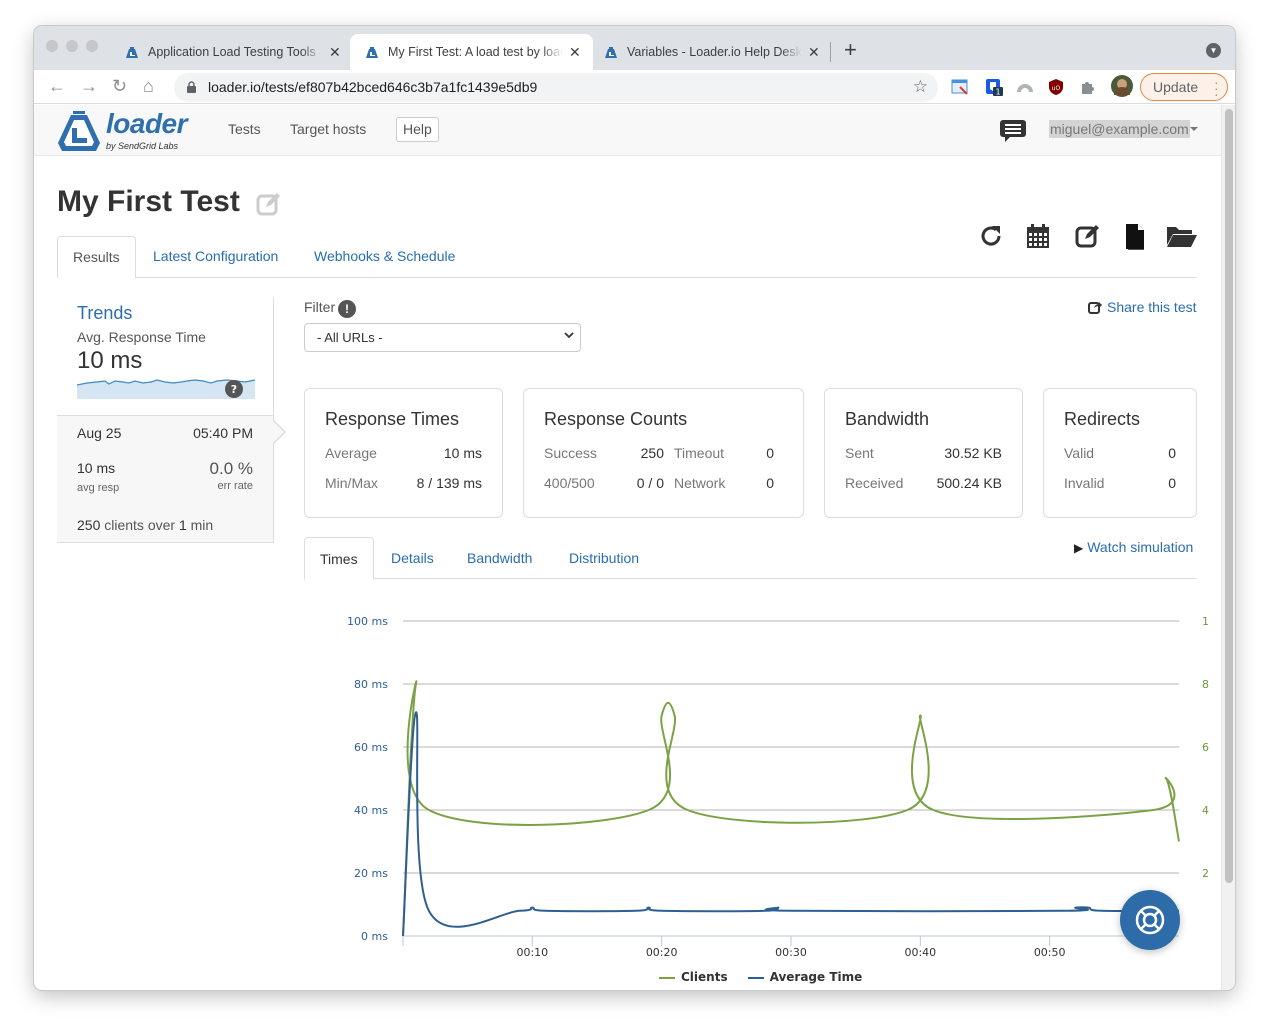 This screenshot has height=1032, width=1269. I want to click on loader-logo-icon, so click(79, 131).